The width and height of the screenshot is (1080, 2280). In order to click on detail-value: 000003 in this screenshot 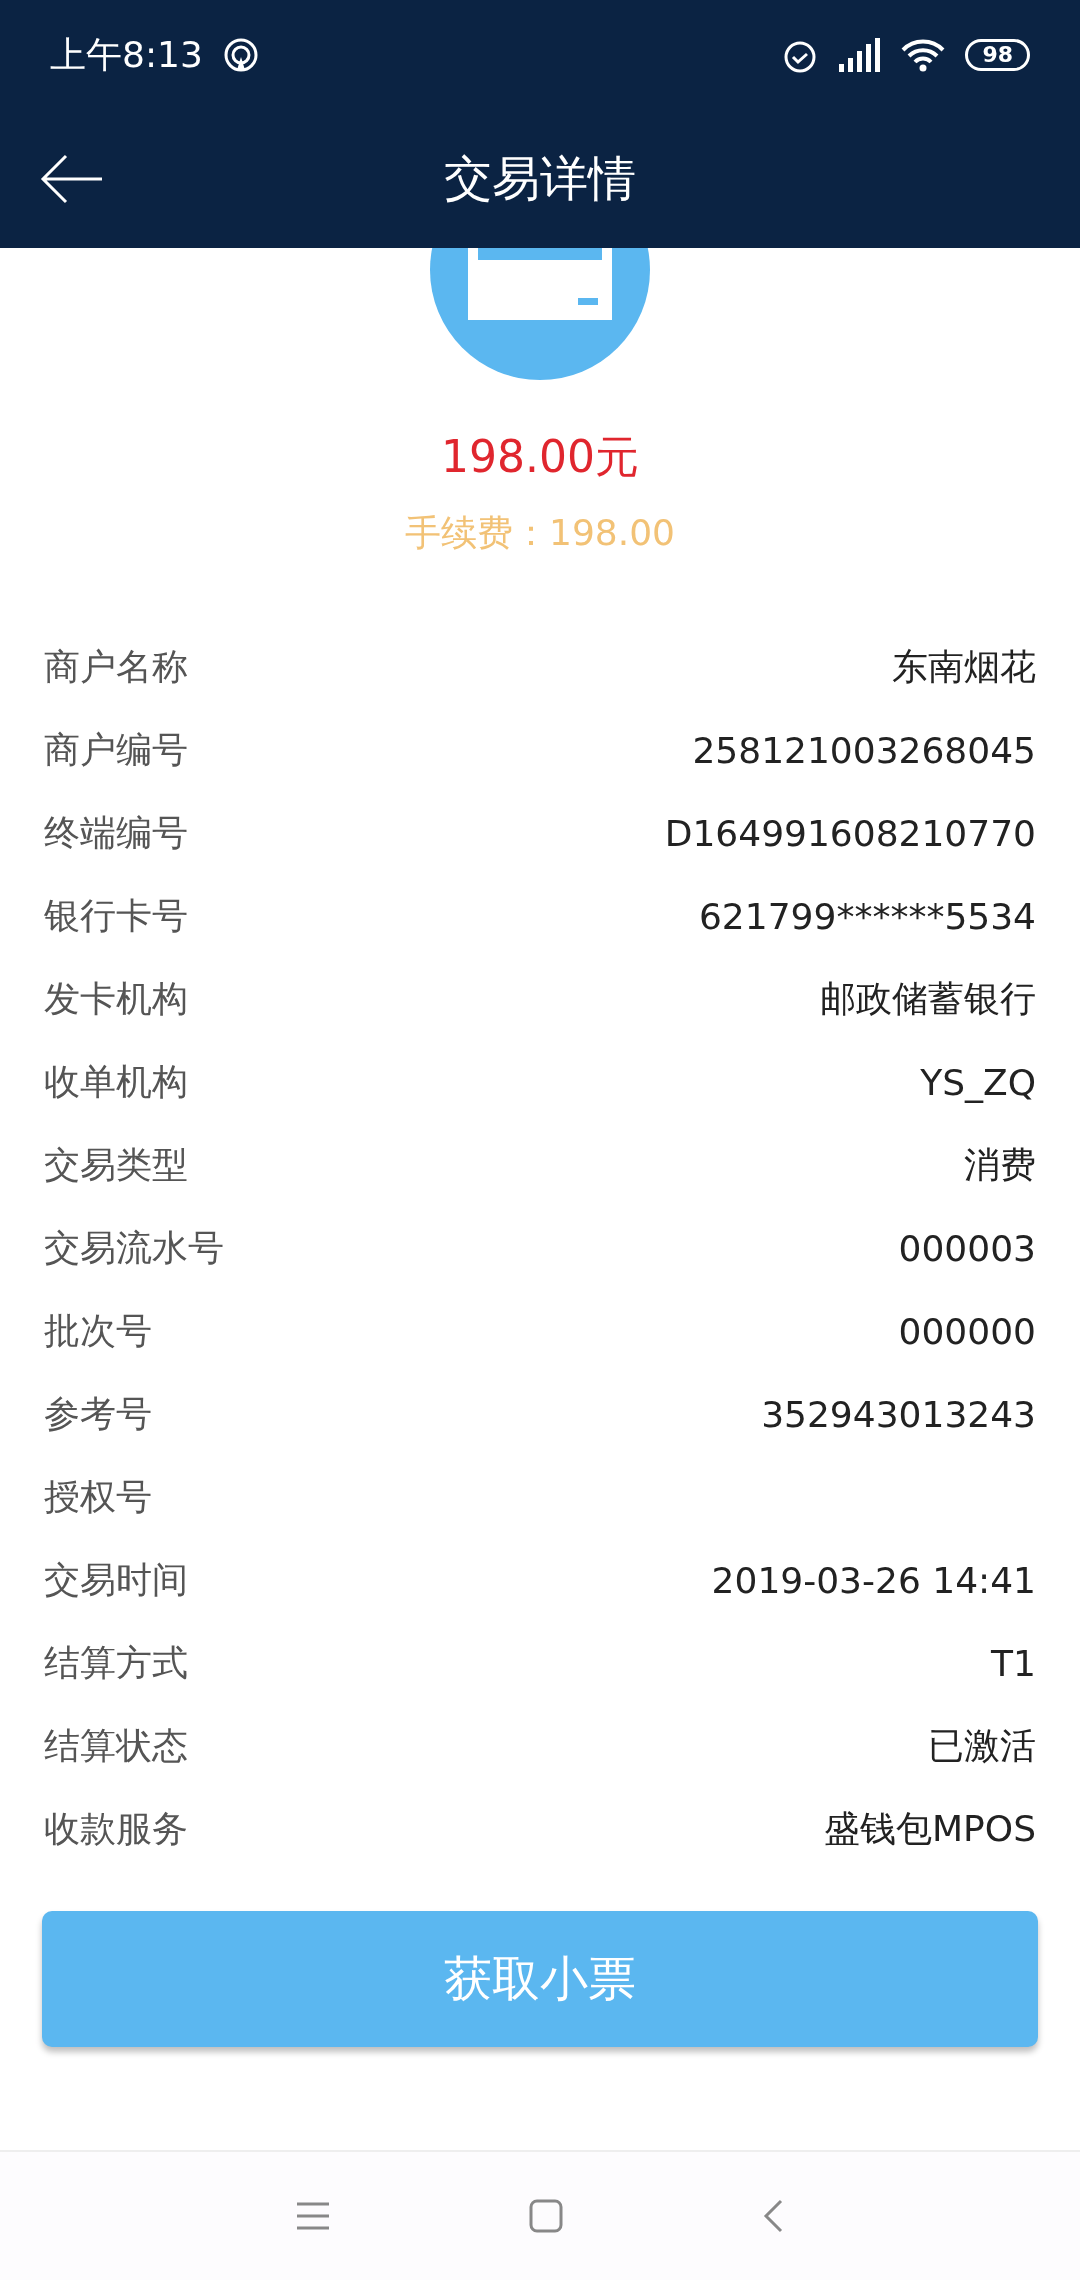, I will do `click(967, 1248)`.